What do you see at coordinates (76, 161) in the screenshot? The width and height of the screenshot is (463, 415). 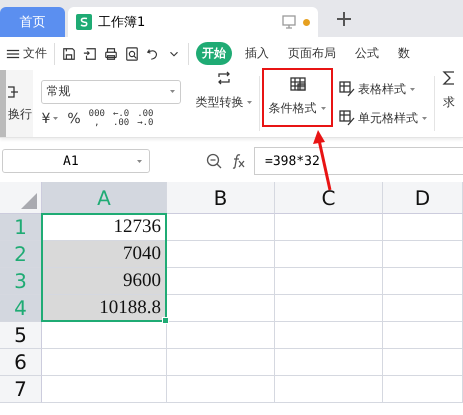 I see `name-box: A1` at bounding box center [76, 161].